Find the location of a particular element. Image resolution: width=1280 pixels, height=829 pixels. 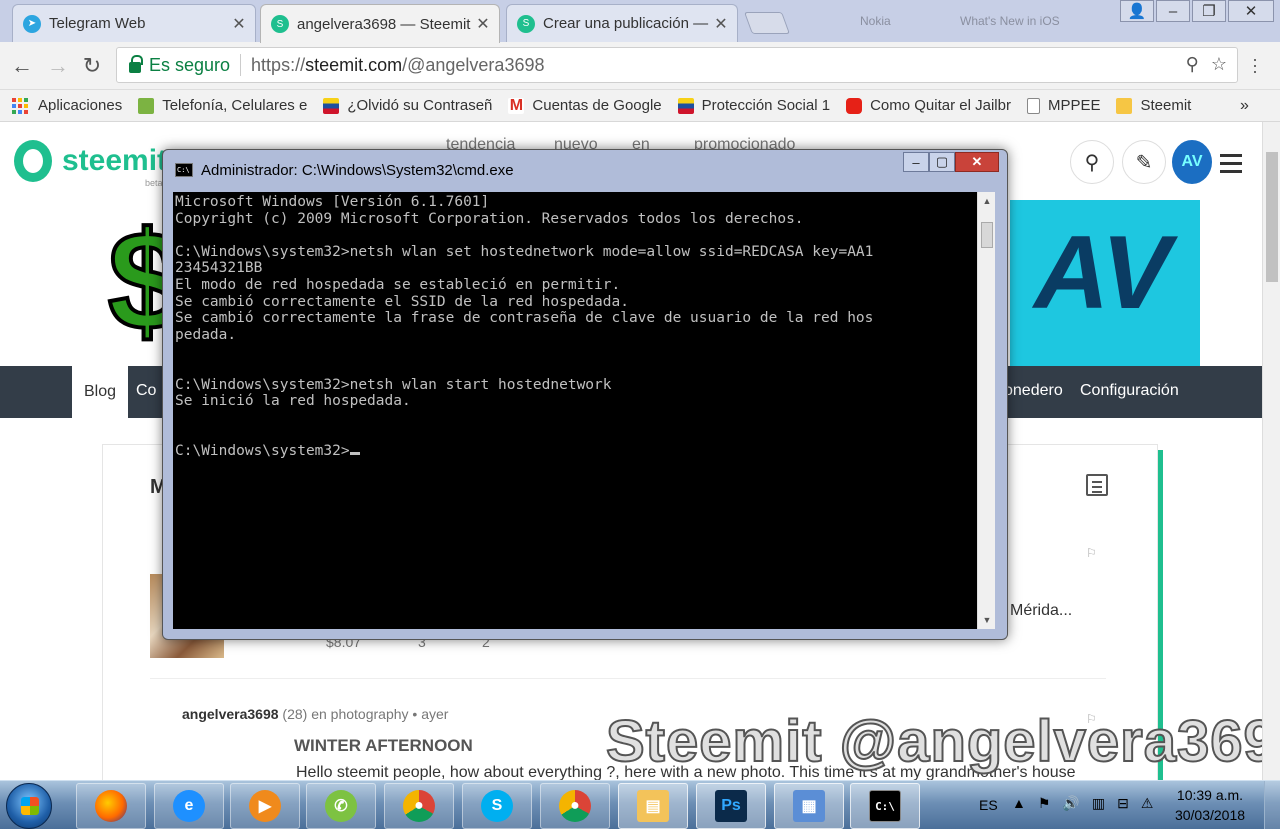

media-player-icon: ▶ is located at coordinates (265, 806).